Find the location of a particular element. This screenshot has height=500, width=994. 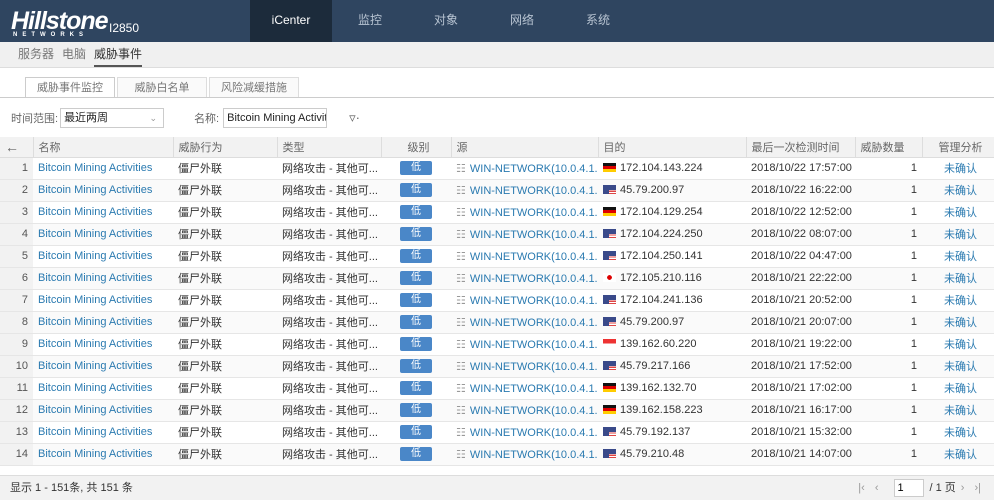

threat-behavior: 僵尸外联 is located at coordinates (225, 300).